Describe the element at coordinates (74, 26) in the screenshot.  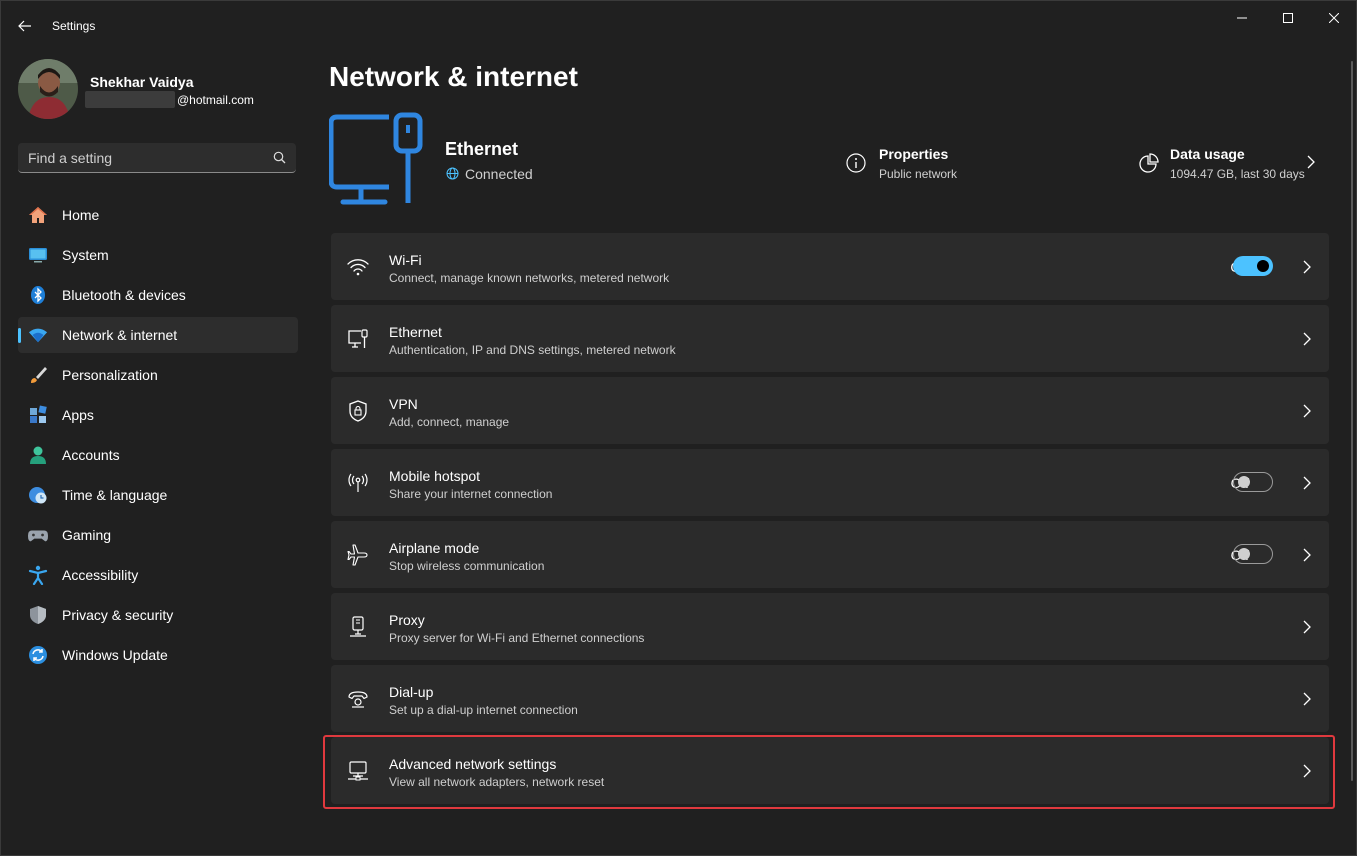
I see `app-title: Settings` at that location.